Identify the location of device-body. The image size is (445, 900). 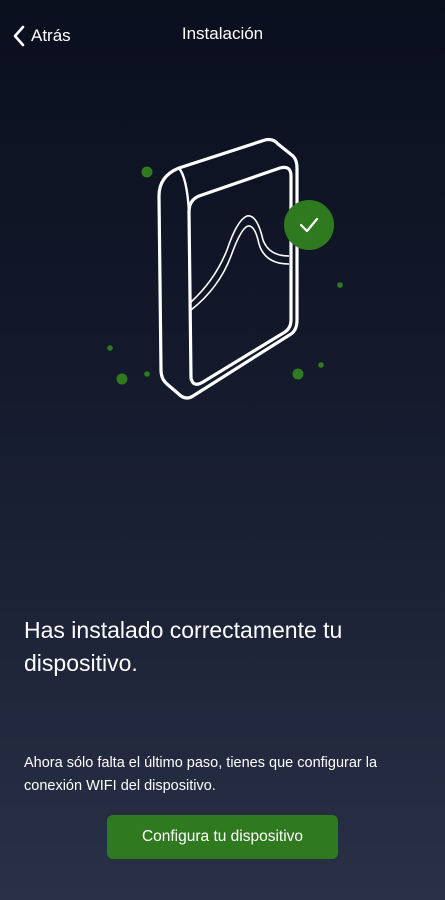
(228, 268).